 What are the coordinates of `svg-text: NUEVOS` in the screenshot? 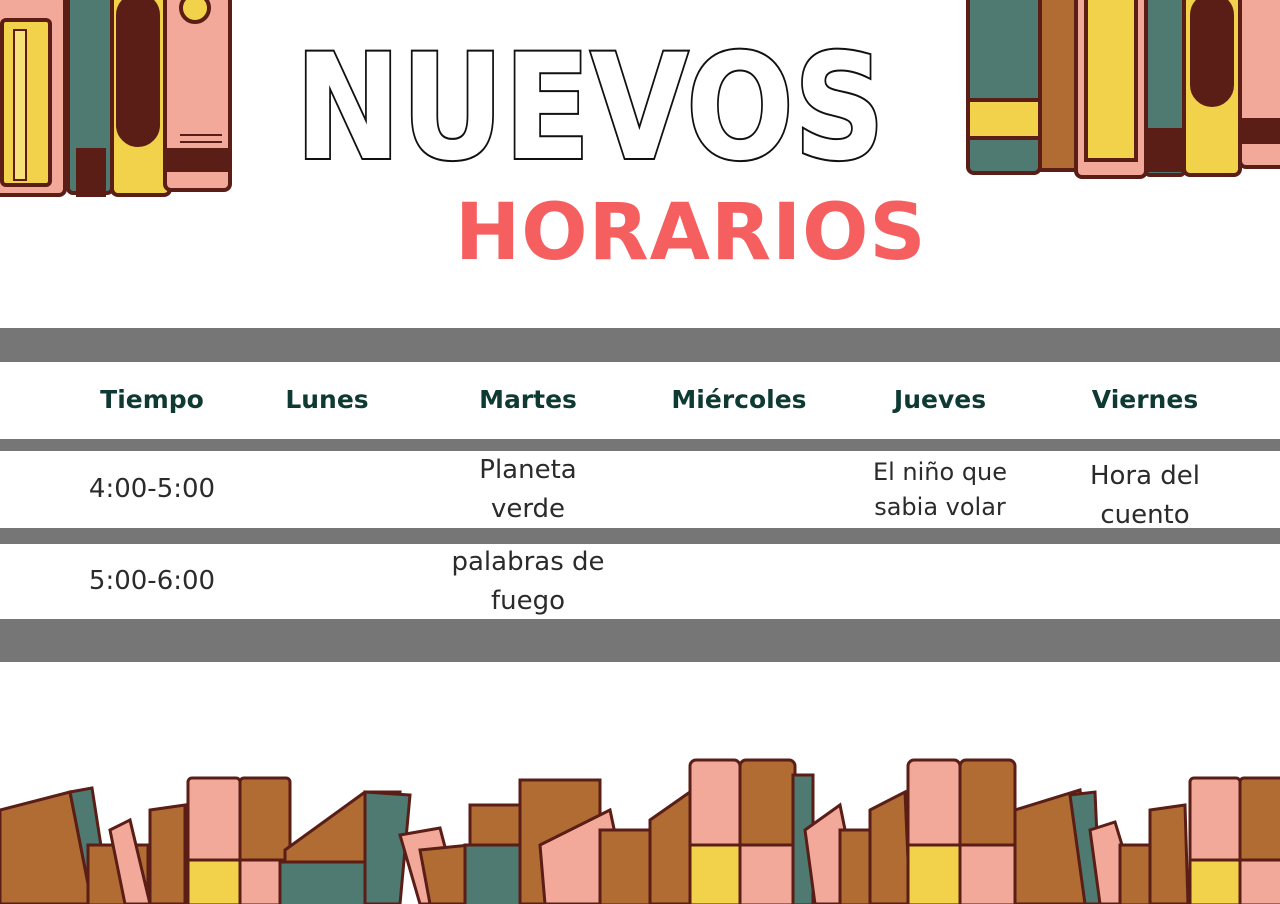 It's located at (590, 100).